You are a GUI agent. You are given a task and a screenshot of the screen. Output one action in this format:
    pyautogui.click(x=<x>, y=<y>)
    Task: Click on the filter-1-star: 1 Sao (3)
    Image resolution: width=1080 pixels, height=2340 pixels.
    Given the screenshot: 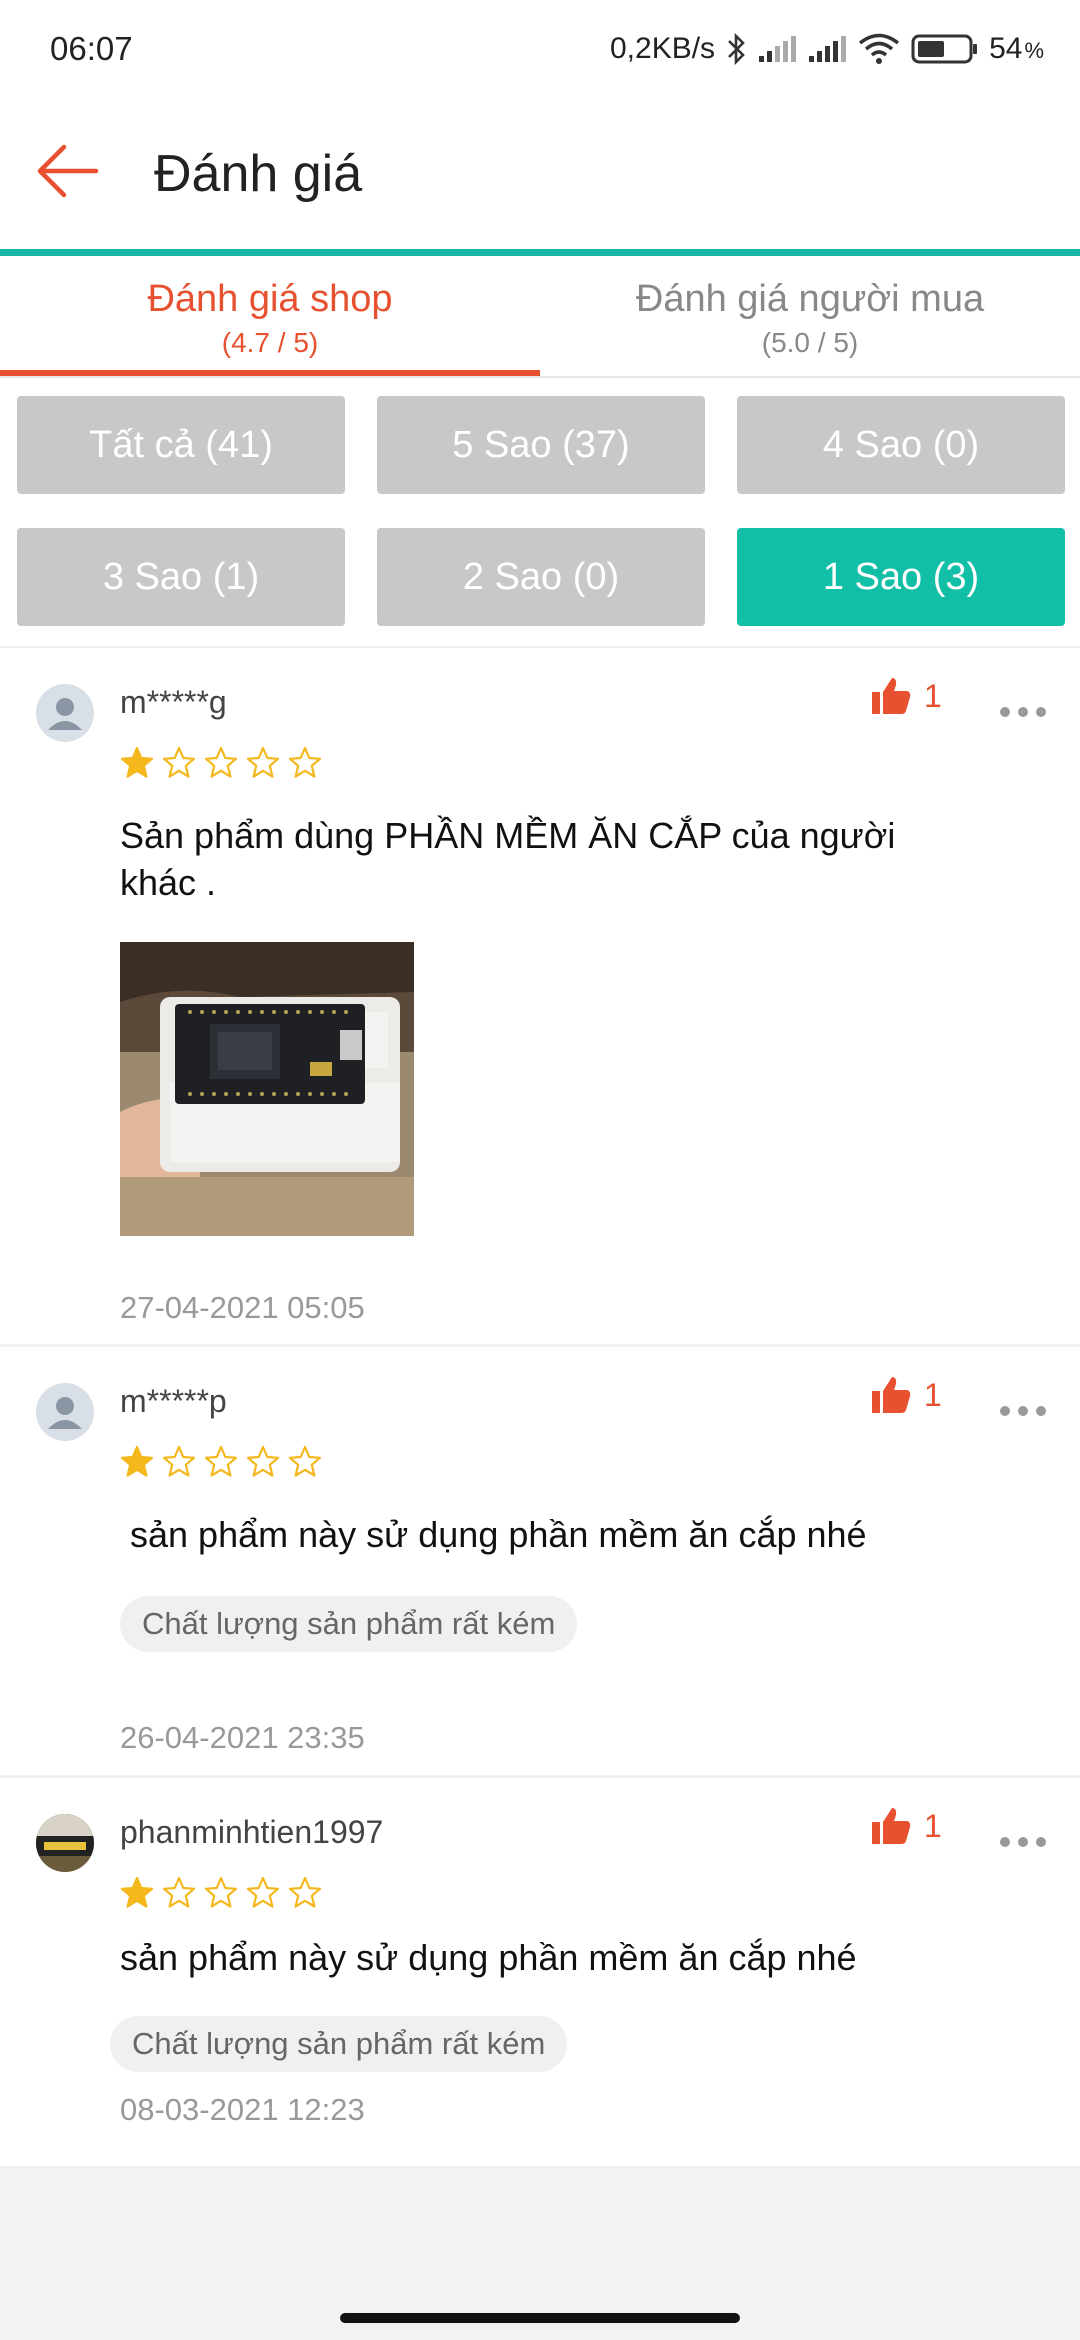 What is the action you would take?
    pyautogui.click(x=901, y=577)
    